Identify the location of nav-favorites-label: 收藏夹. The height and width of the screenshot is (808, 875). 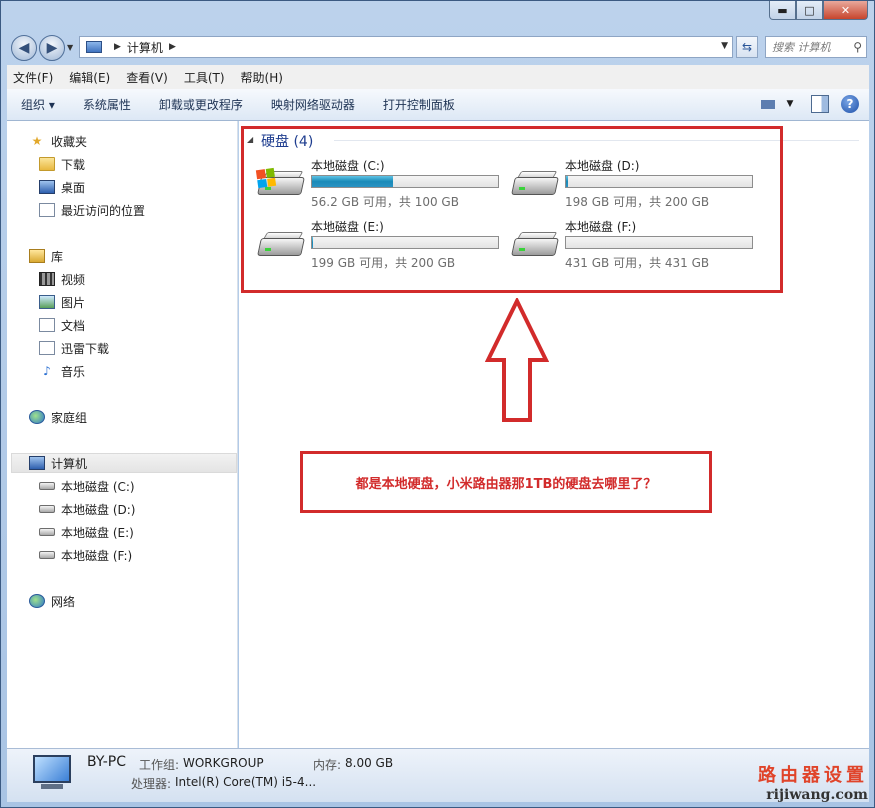
(69, 141).